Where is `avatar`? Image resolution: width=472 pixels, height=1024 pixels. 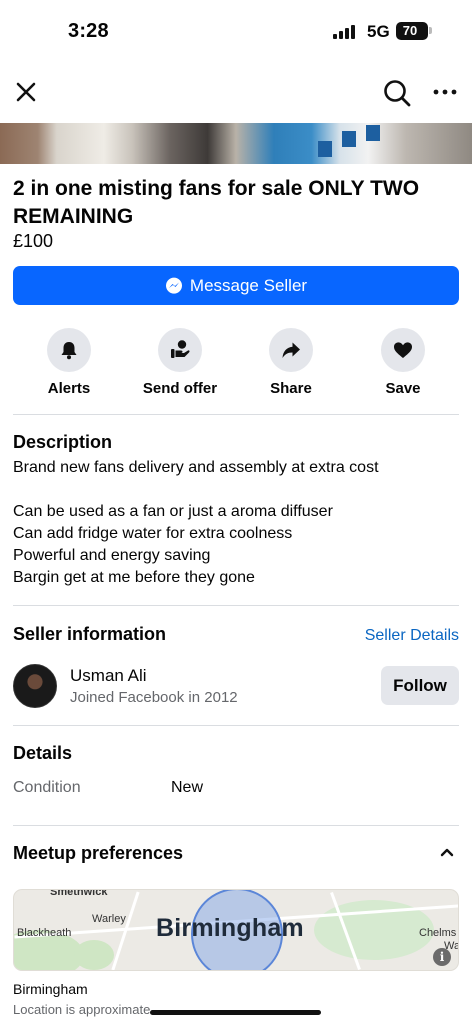
avatar is located at coordinates (35, 686).